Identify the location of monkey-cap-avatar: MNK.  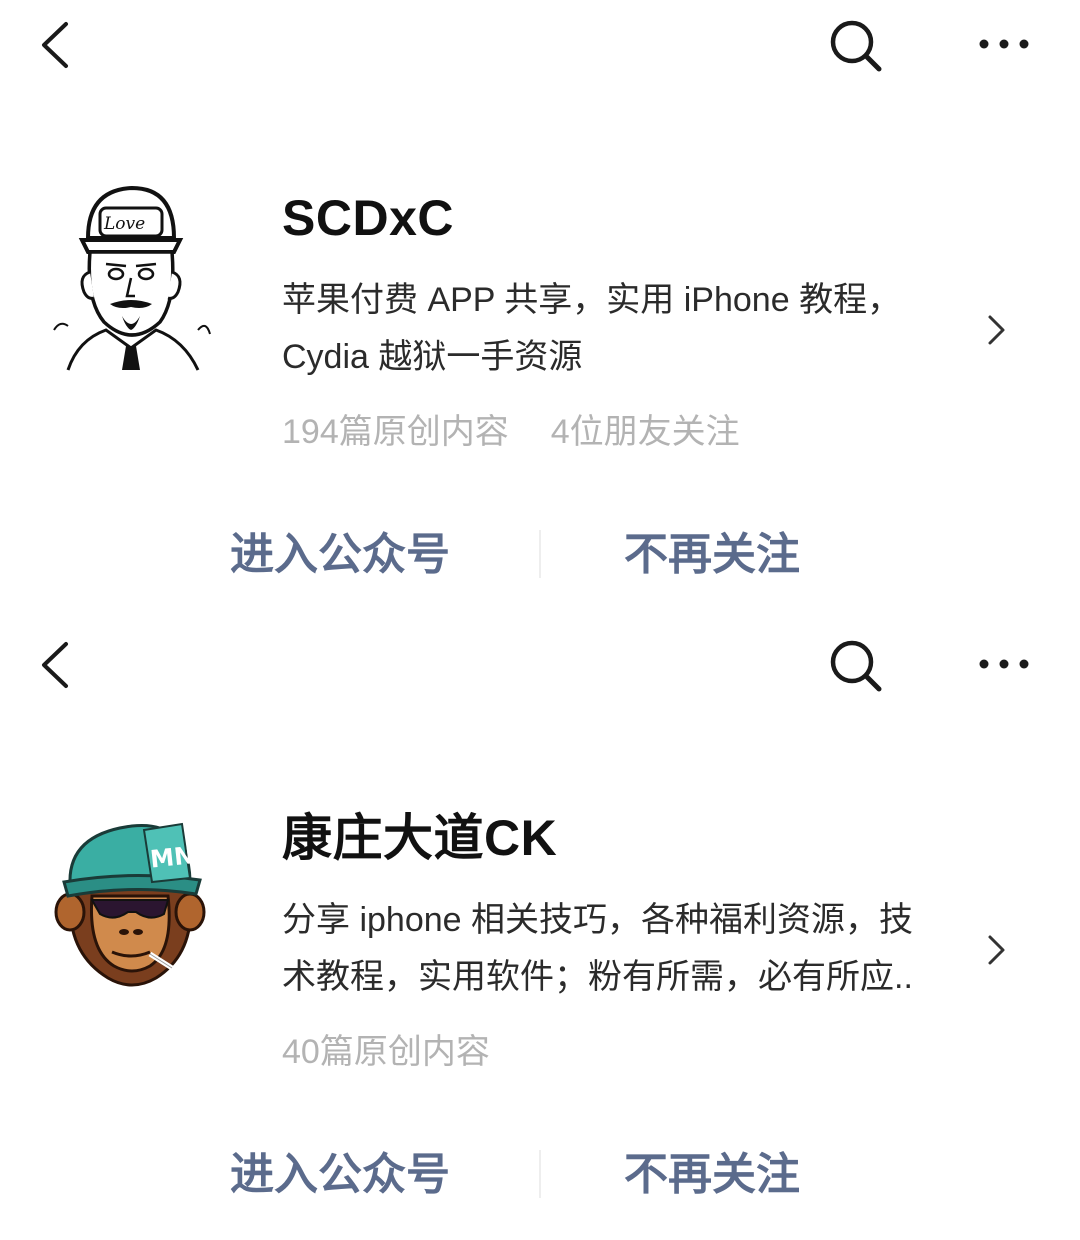
(134, 904).